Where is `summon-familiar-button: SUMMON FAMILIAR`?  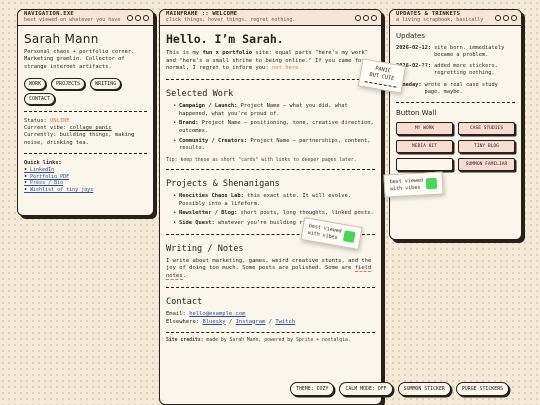
summon-familiar-button: SUMMON FAMILIAR is located at coordinates (486, 164).